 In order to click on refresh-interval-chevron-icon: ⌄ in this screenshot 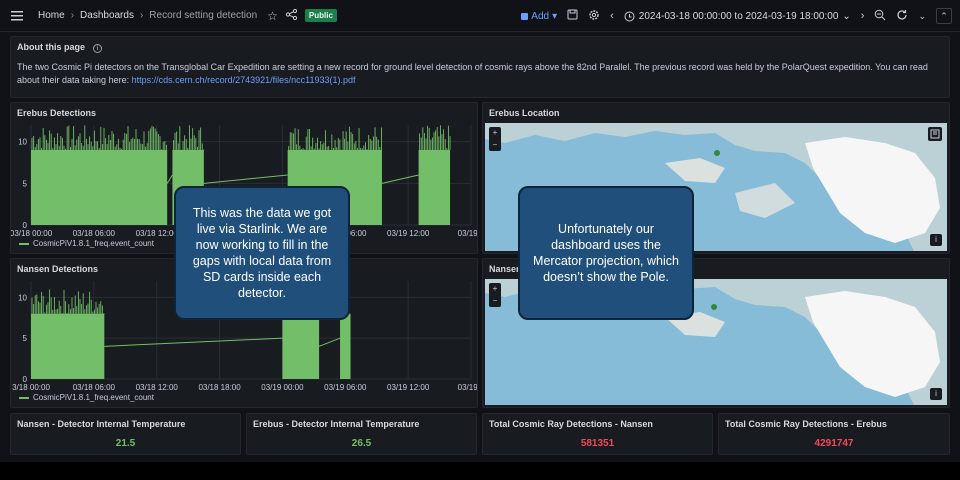, I will do `click(922, 16)`.